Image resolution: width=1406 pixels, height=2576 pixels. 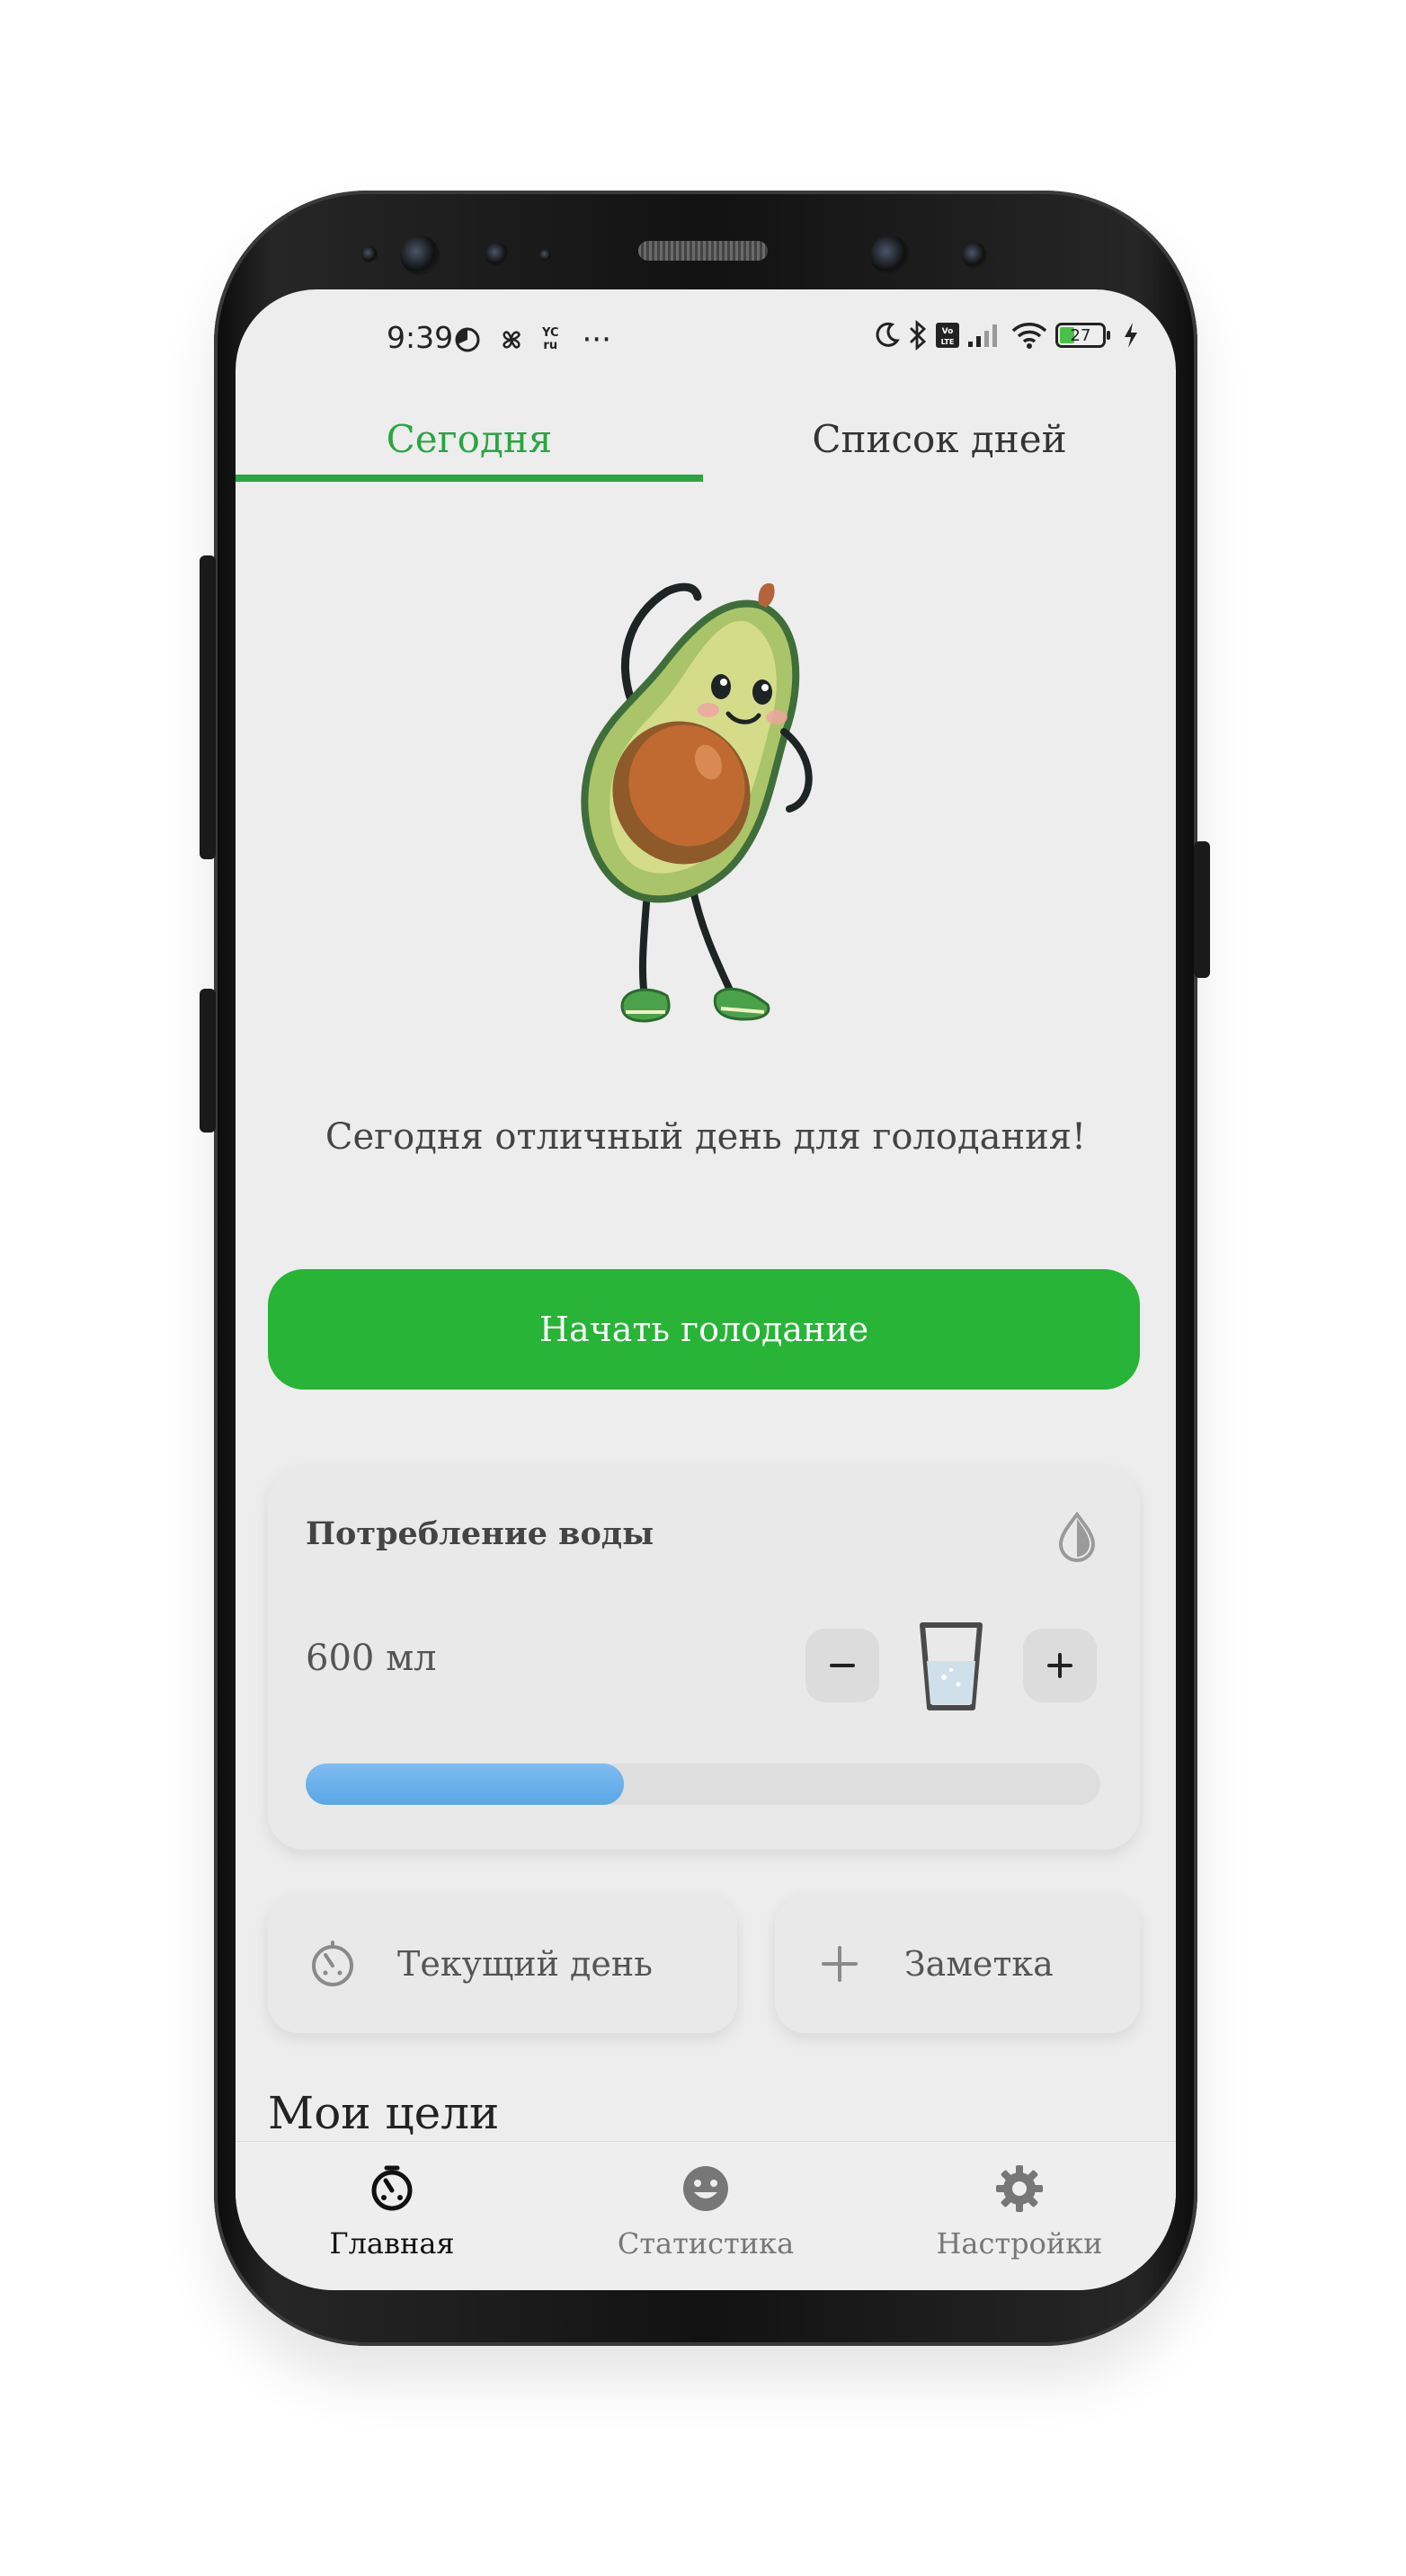 What do you see at coordinates (939, 438) in the screenshot?
I see `tab-days-list: Список дней` at bounding box center [939, 438].